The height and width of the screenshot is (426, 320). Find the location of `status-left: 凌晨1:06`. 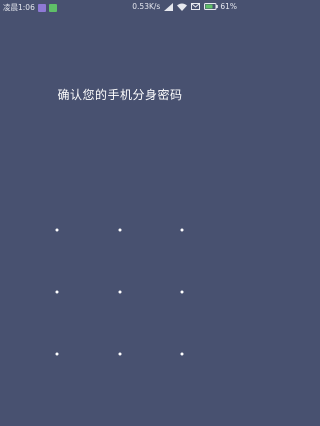

status-left: 凌晨1:06 is located at coordinates (30, 7).